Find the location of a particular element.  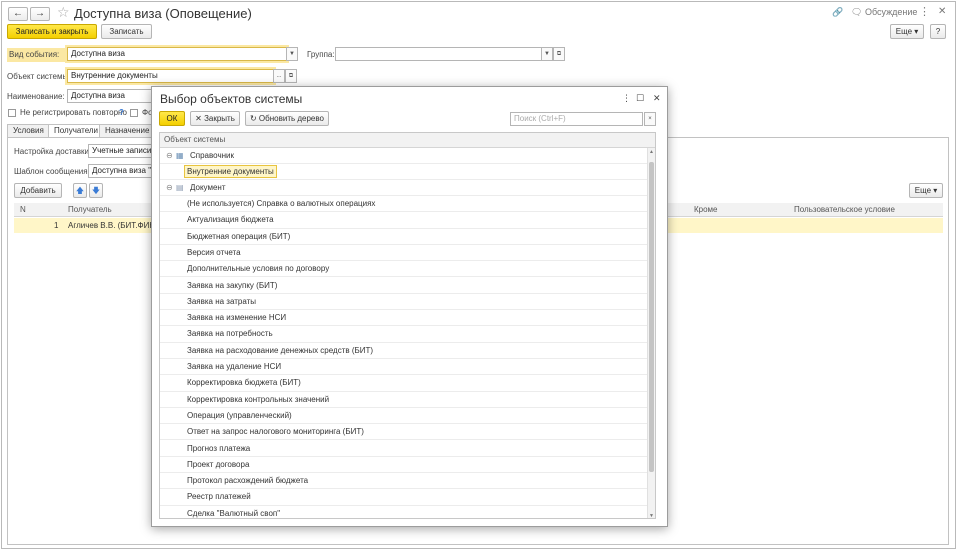

forward-button: → is located at coordinates (40, 14).